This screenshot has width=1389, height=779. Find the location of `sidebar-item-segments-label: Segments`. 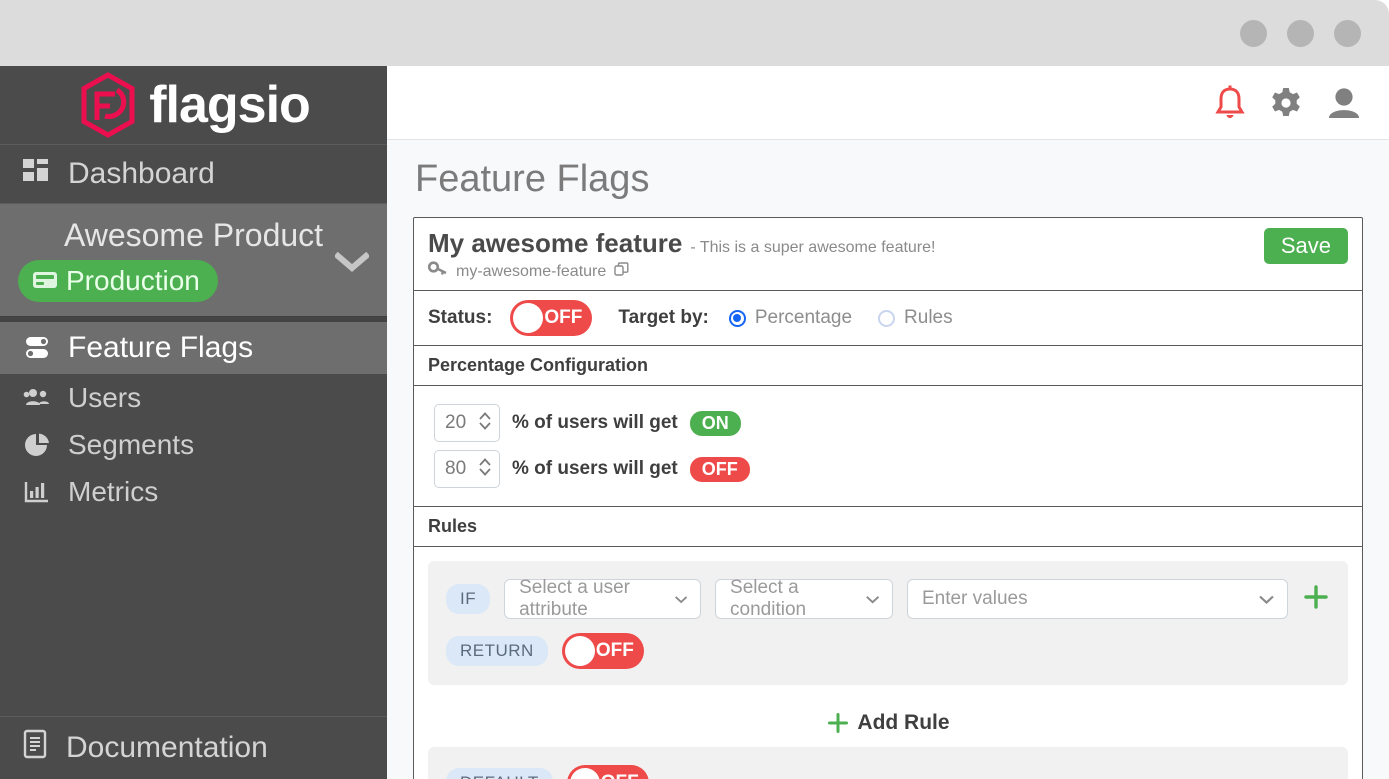

sidebar-item-segments-label: Segments is located at coordinates (131, 444).